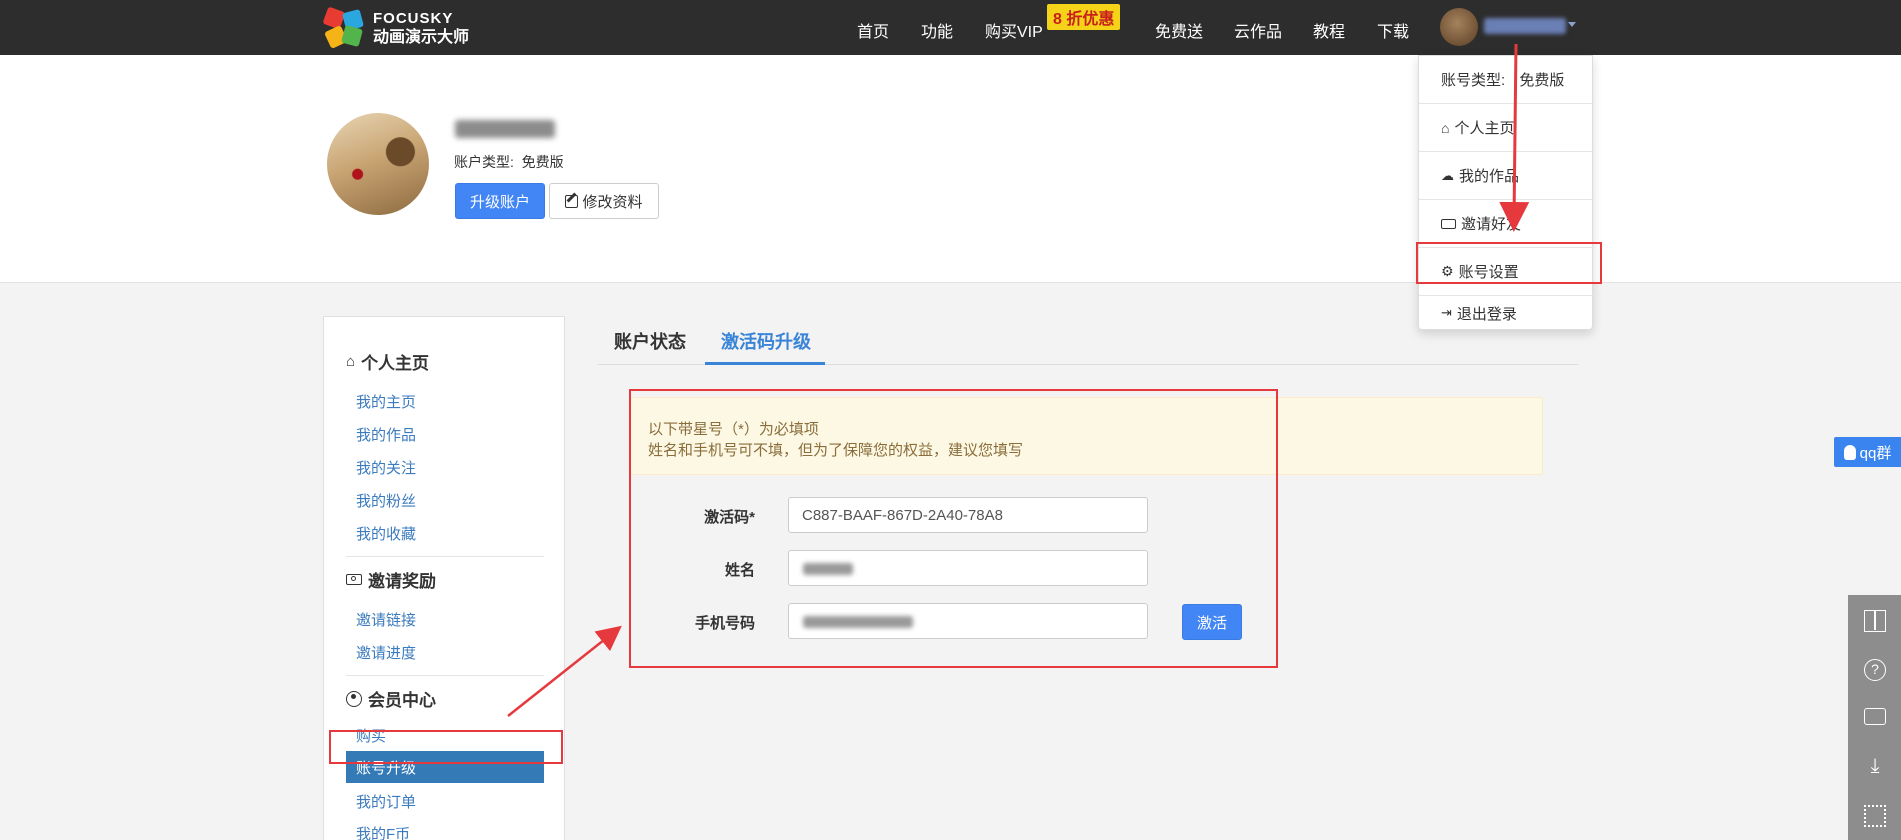 The height and width of the screenshot is (840, 1901). What do you see at coordinates (1329, 30) in the screenshot?
I see `nav-tutorials: 教程` at bounding box center [1329, 30].